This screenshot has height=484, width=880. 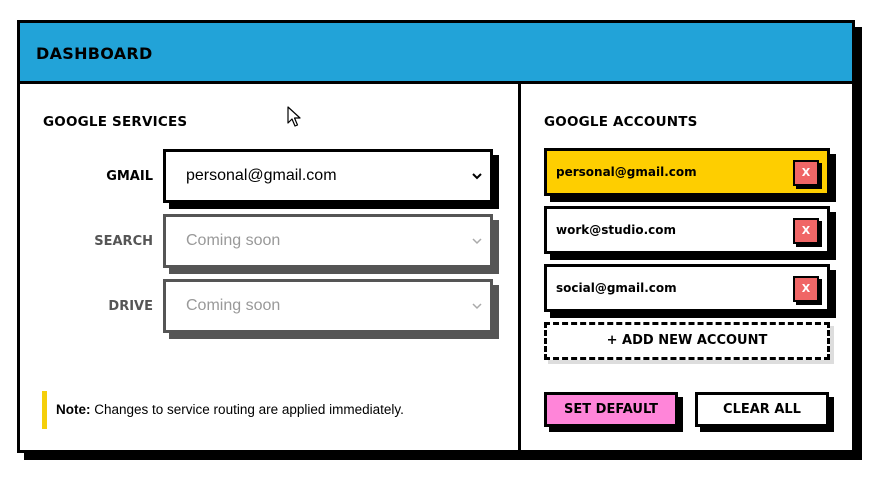 What do you see at coordinates (687, 288) in the screenshot?
I see `account-item-social: social@gmail.com X` at bounding box center [687, 288].